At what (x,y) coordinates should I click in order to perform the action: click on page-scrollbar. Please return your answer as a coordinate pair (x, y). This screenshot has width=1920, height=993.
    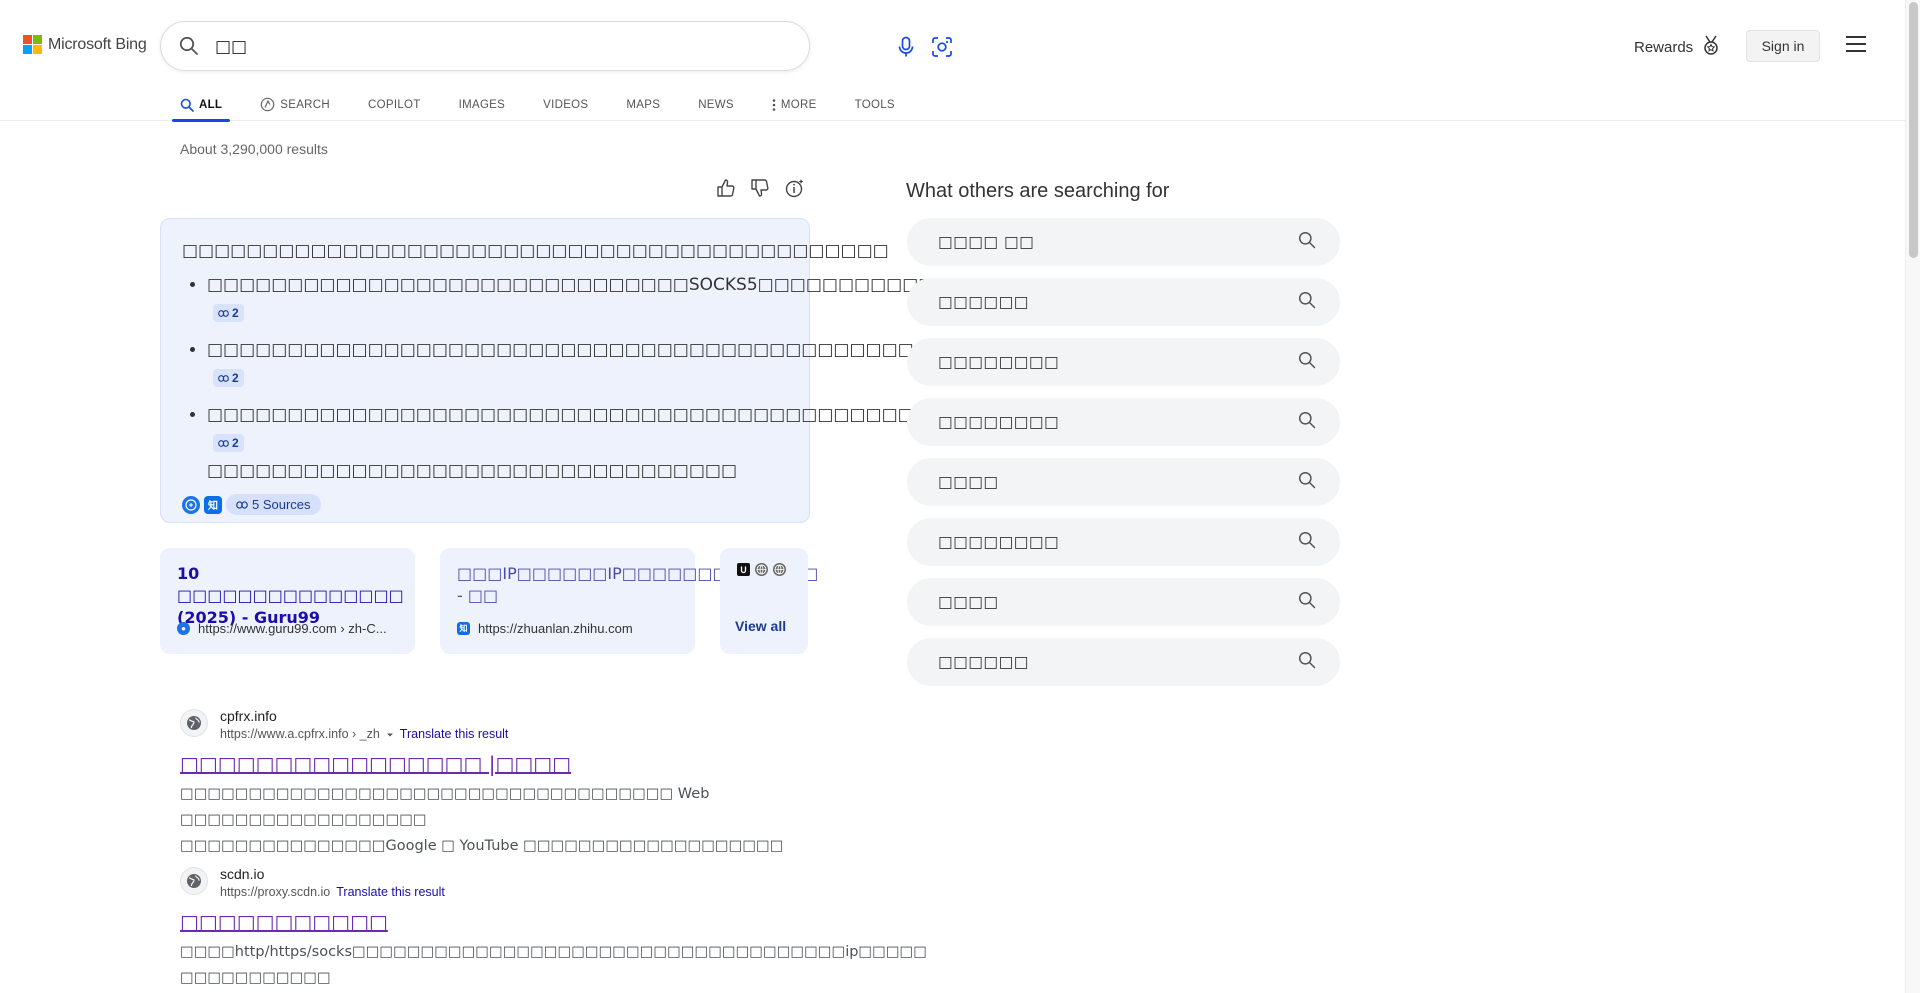
    Looking at the image, I should click on (1912, 496).